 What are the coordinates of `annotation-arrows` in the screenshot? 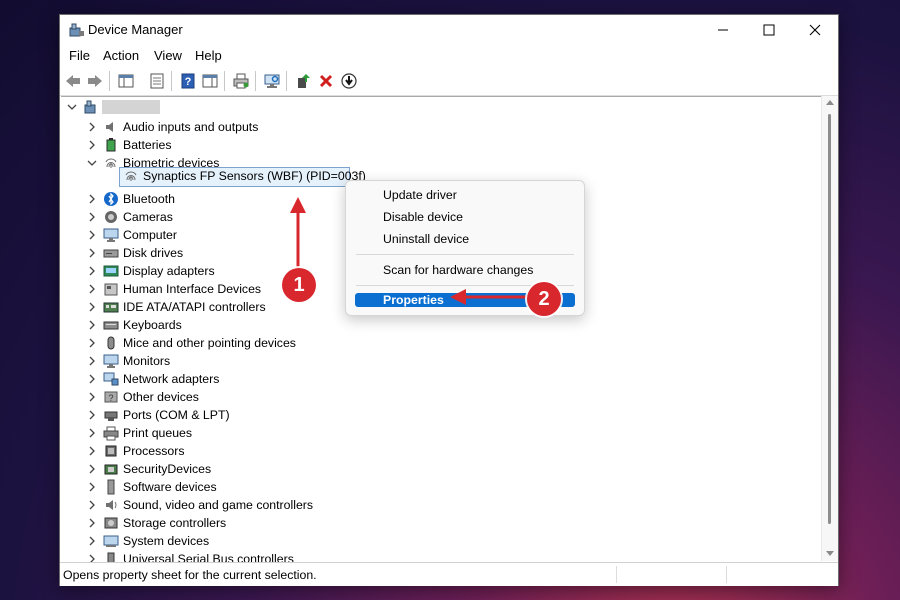 It's located at (409, 251).